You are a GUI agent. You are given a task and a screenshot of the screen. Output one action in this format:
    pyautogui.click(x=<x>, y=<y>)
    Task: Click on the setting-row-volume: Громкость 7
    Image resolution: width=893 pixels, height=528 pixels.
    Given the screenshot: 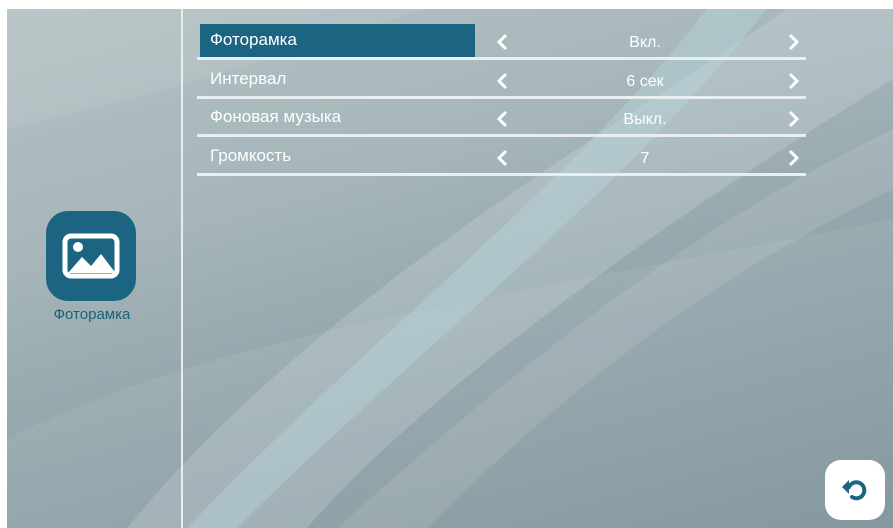 What is the action you would take?
    pyautogui.click(x=501, y=158)
    